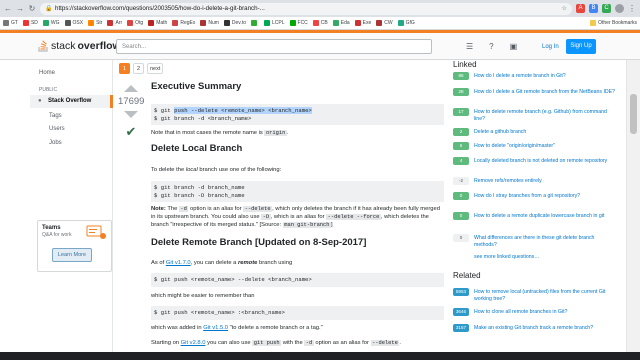 The height and width of the screenshot is (360, 640). Describe the element at coordinates (114, 23) in the screenshot. I see `bookmark: Arr` at that location.